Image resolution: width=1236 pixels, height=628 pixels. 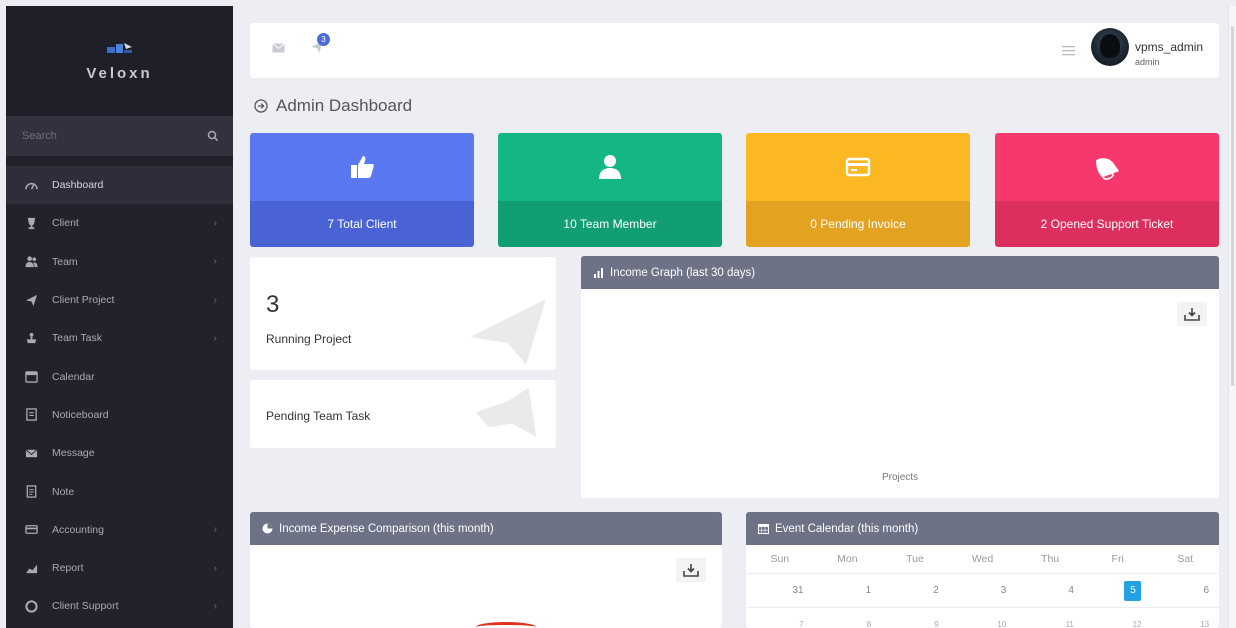 I want to click on calendar-day-number: 9, so click(x=936, y=624).